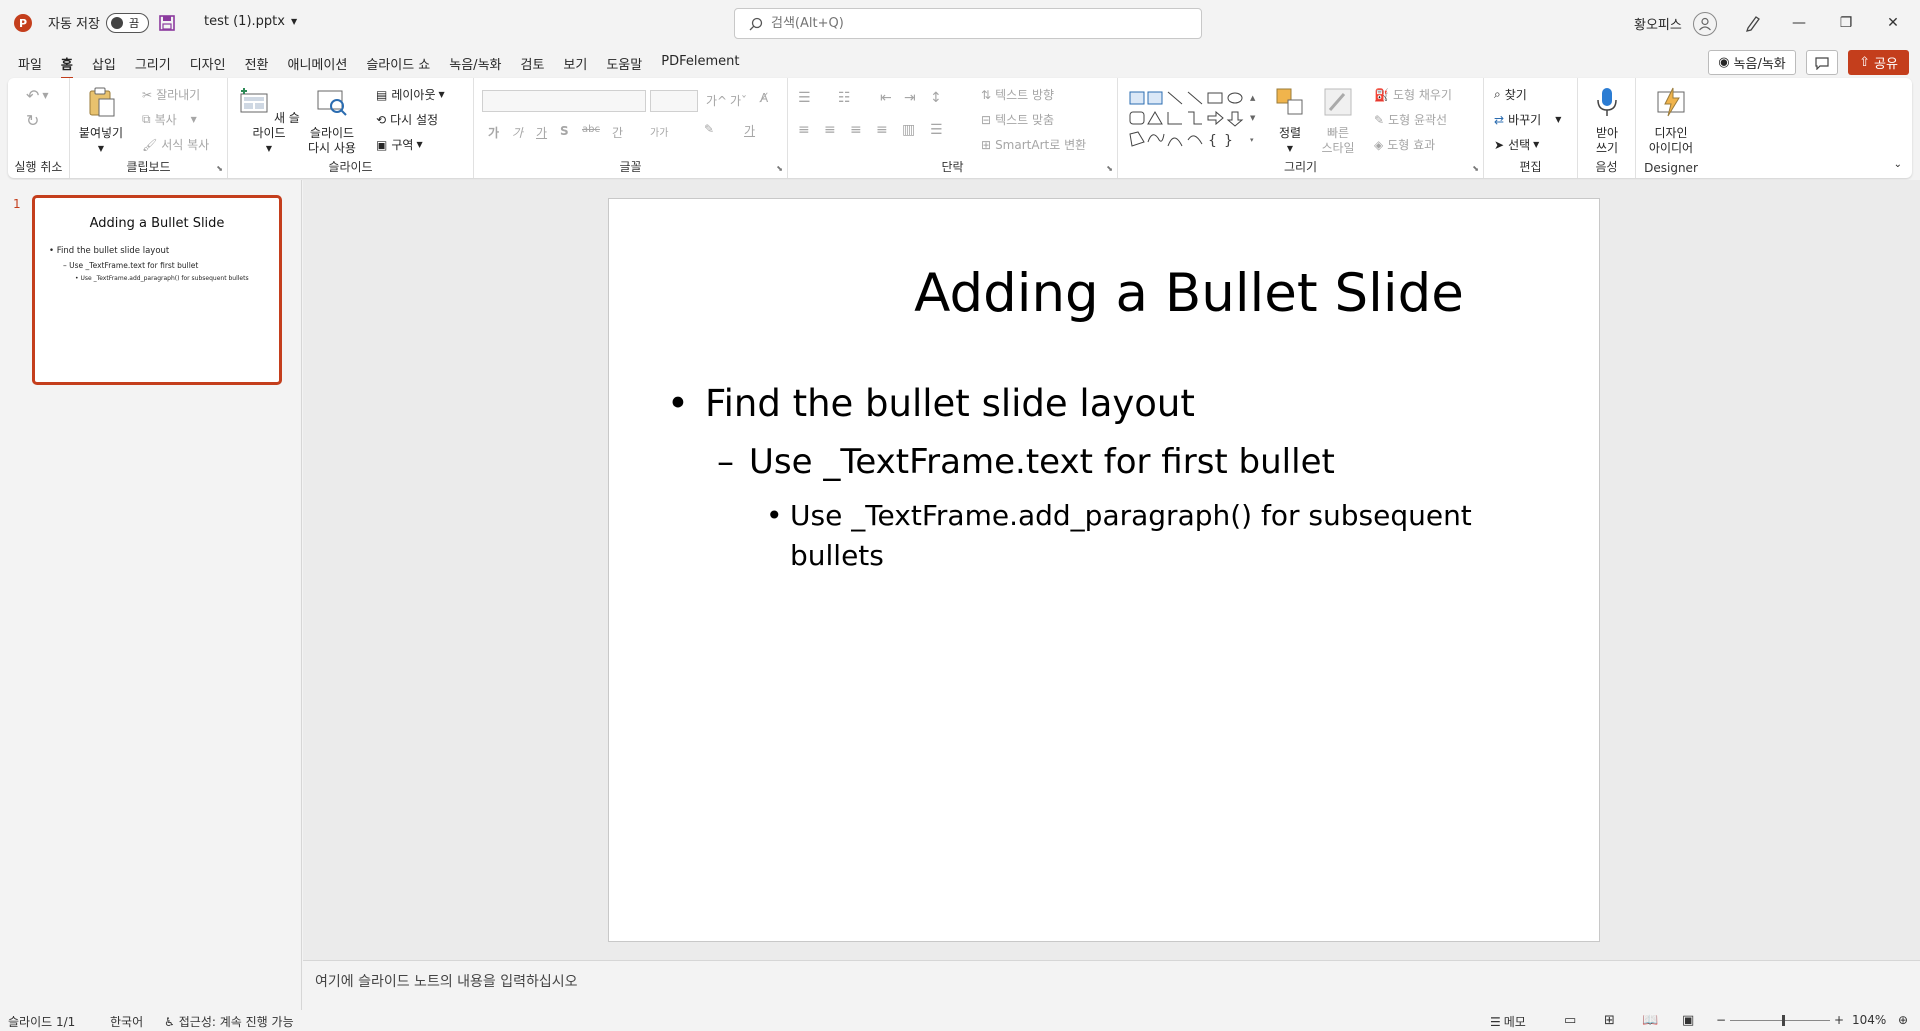 This screenshot has width=1920, height=1031. What do you see at coordinates (804, 130) in the screenshot?
I see `align-left-icon: ≡` at bounding box center [804, 130].